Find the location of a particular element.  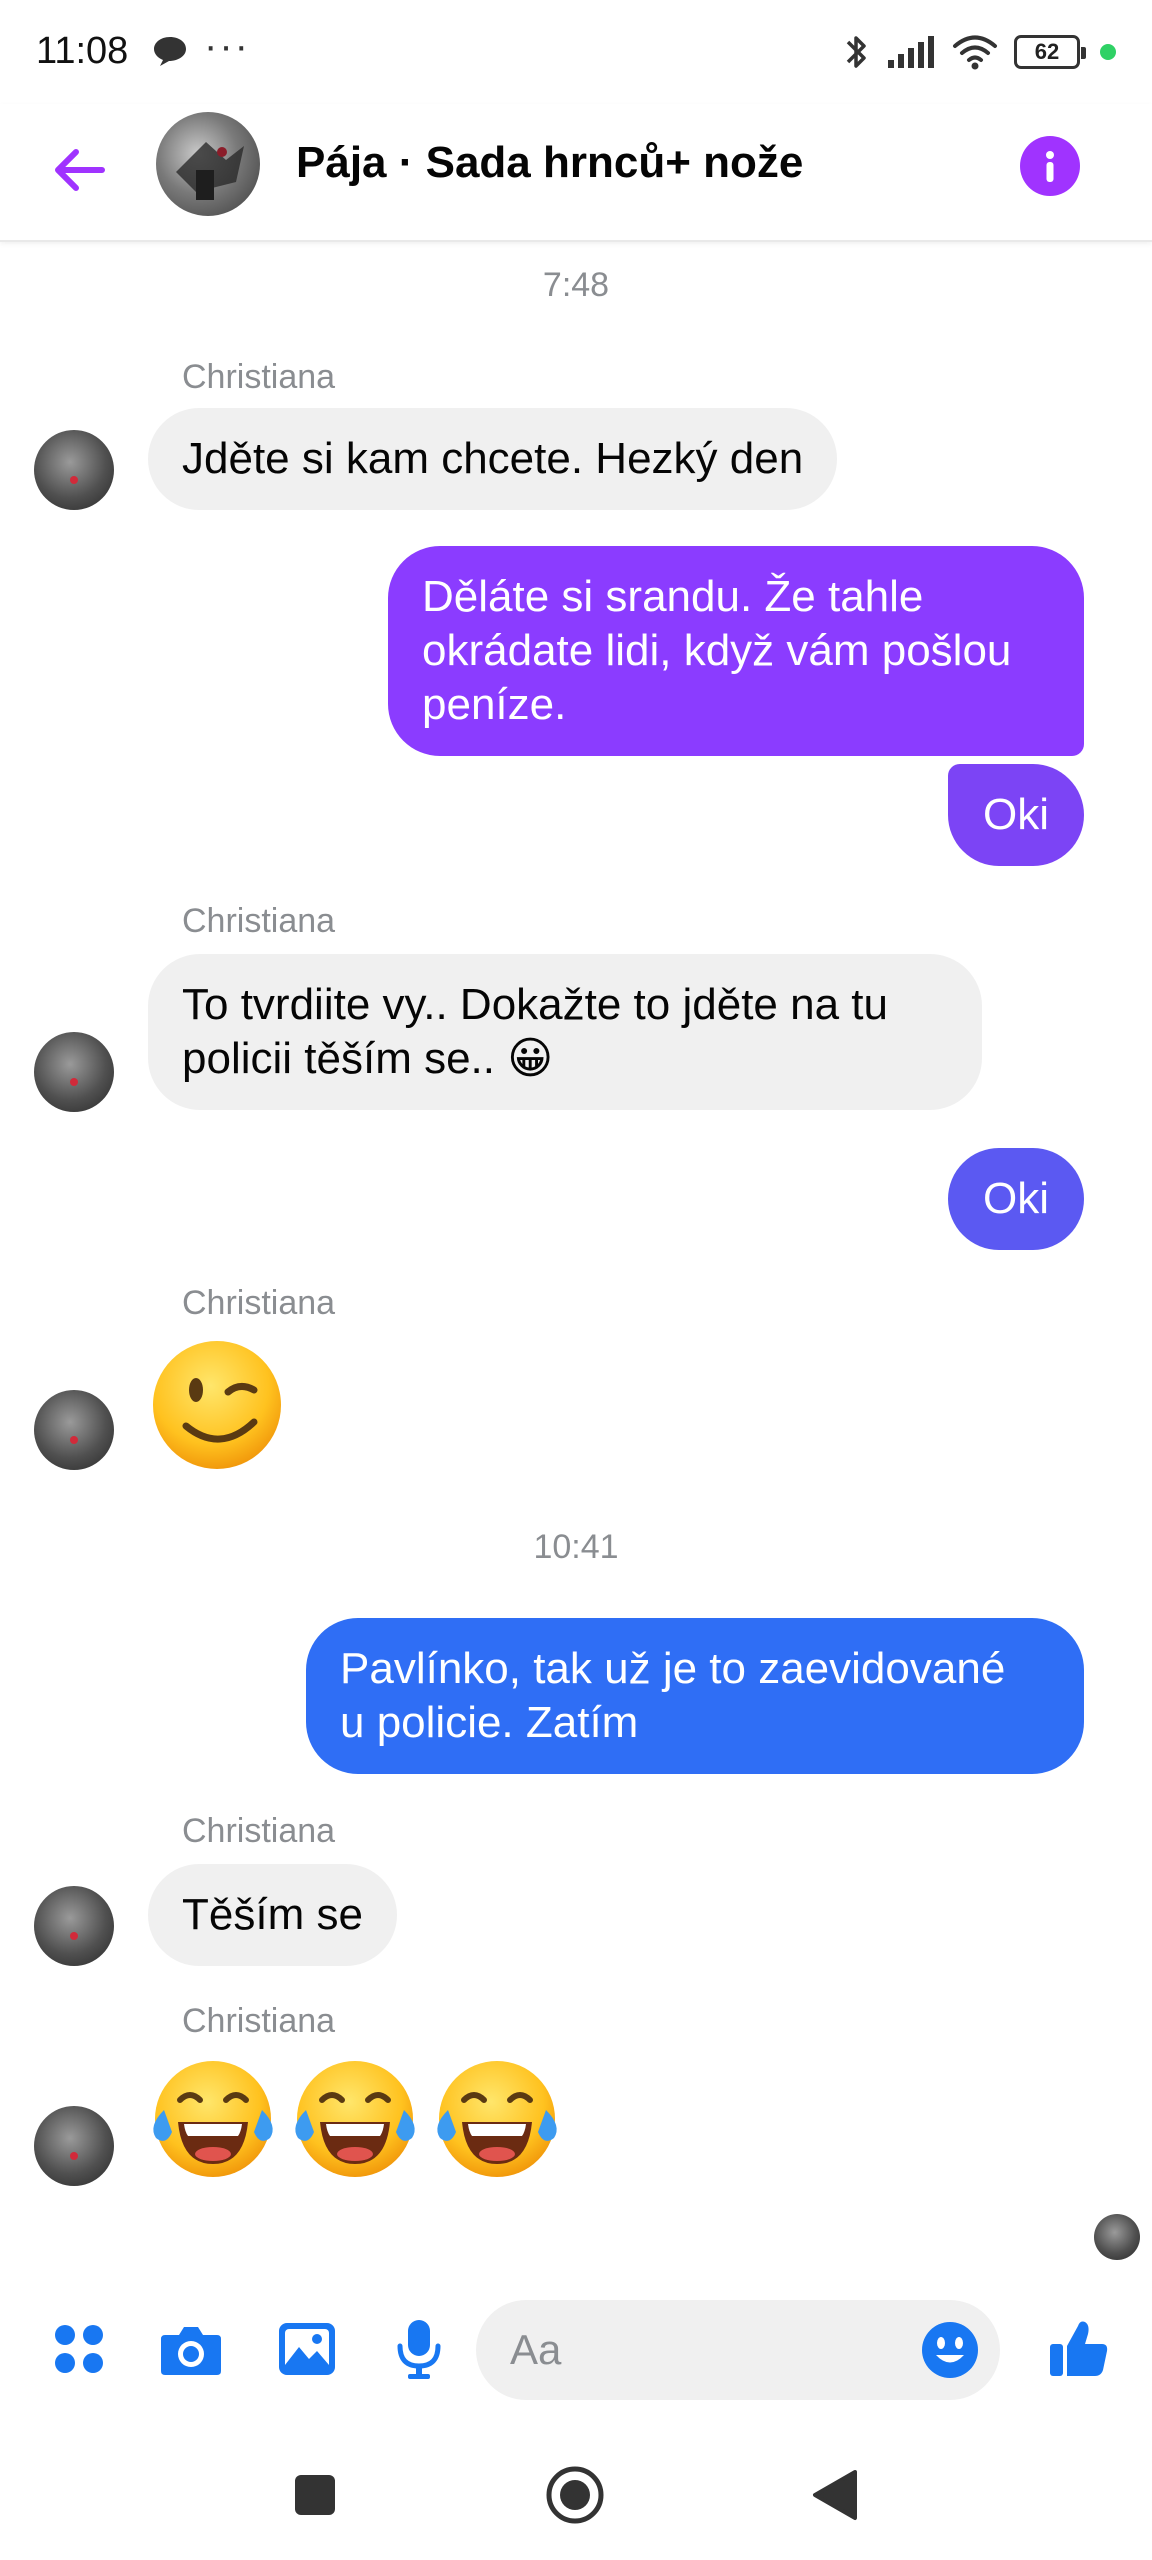

message-input-container is located at coordinates (738, 2350).